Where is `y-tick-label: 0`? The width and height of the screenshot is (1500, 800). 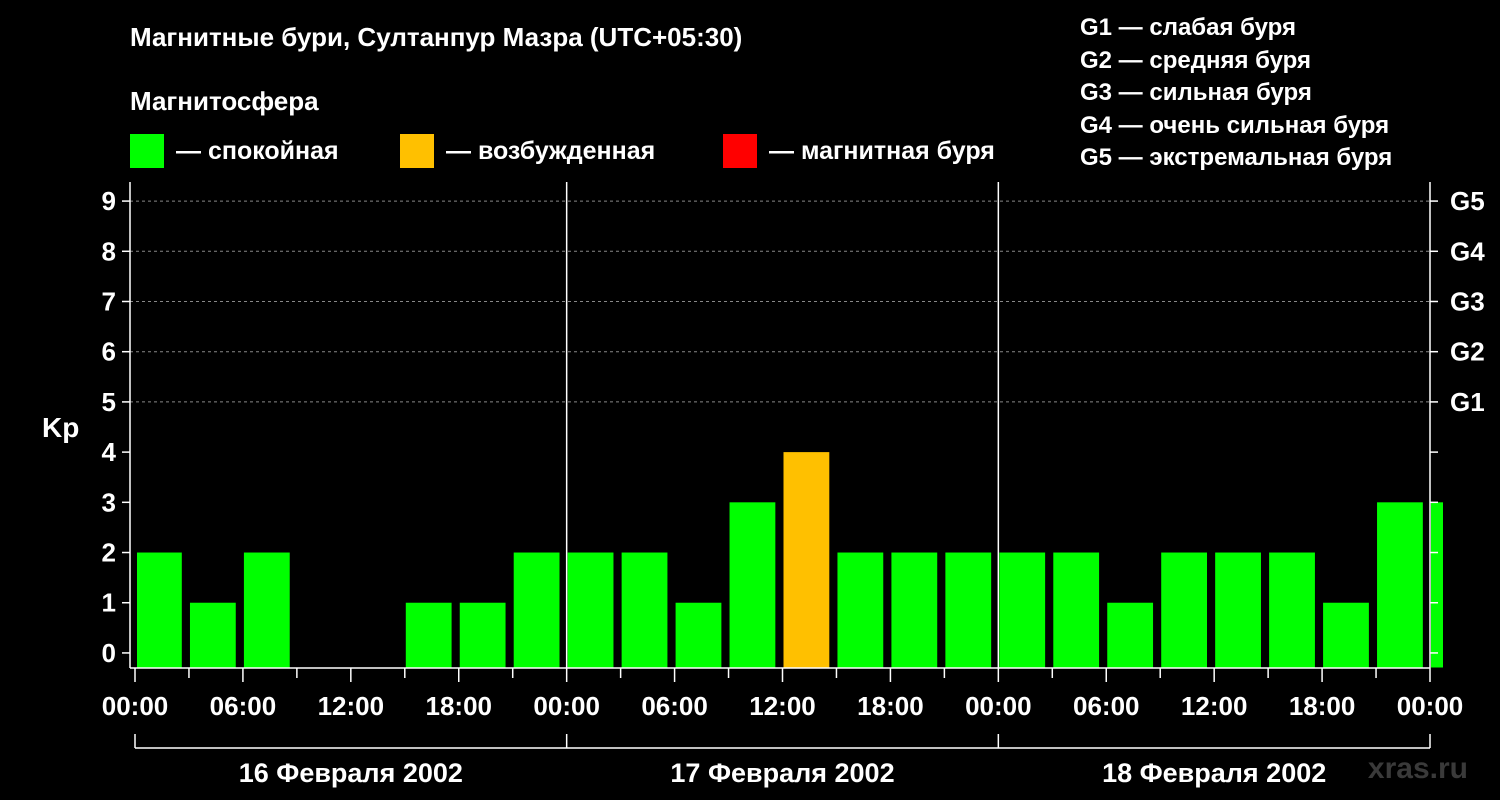
y-tick-label: 0 is located at coordinates (109, 653).